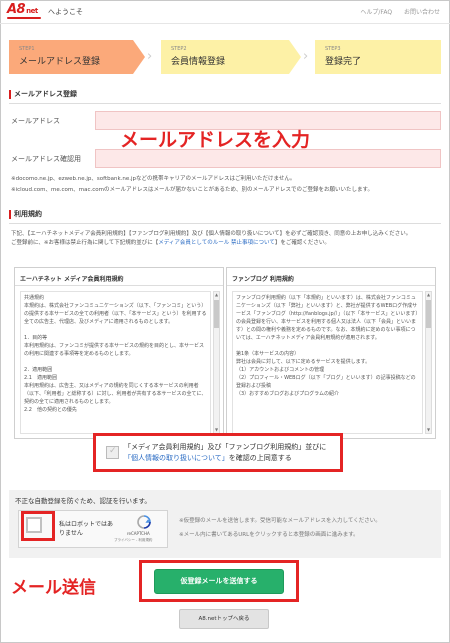  I want to click on privacy-policy-link: 「個人情報の取り扱いについて」, so click(176, 458).